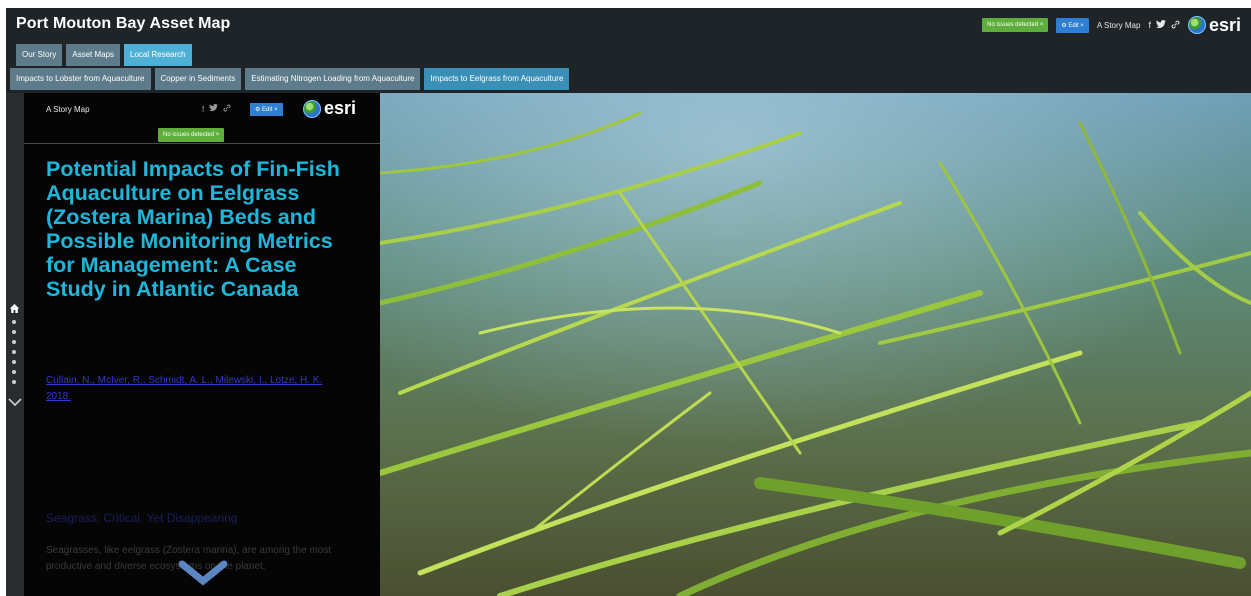  Describe the element at coordinates (1119, 25) in the screenshot. I see `storymap-link: A Story Map` at that location.